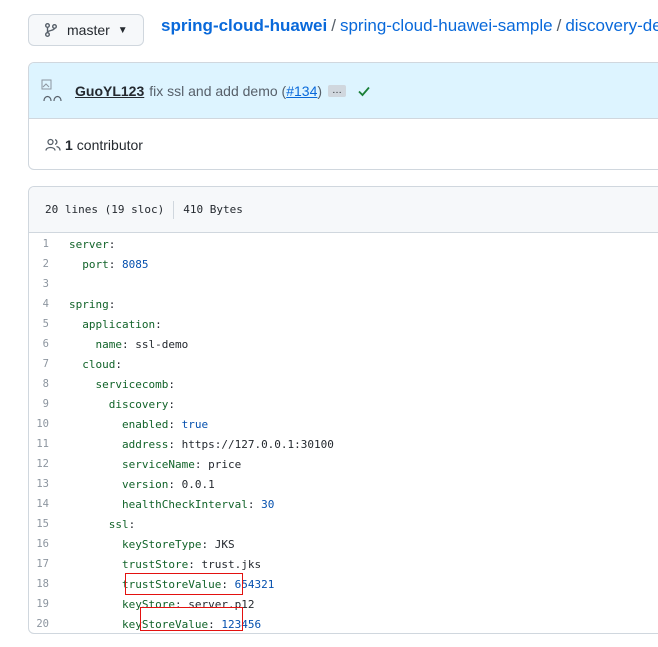 The width and height of the screenshot is (658, 647). Describe the element at coordinates (343, 484) in the screenshot. I see `code-line: 13 version: 0.0.1` at that location.